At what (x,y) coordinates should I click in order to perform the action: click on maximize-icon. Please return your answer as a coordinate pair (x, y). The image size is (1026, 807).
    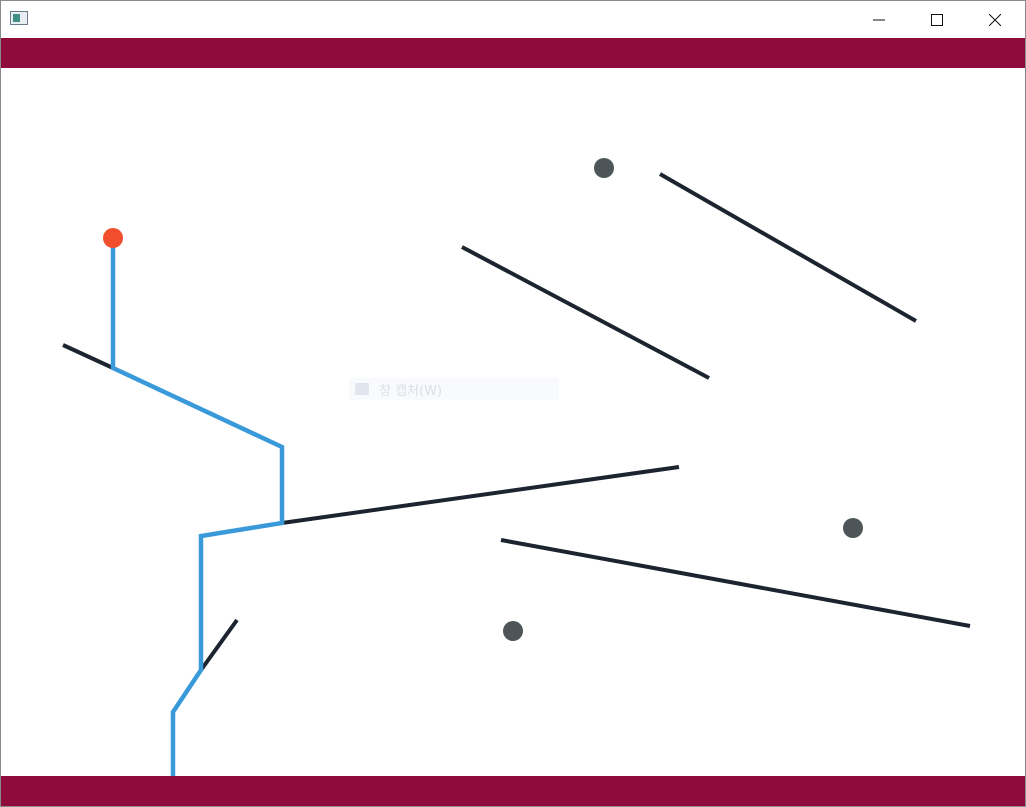
    Looking at the image, I should click on (937, 19).